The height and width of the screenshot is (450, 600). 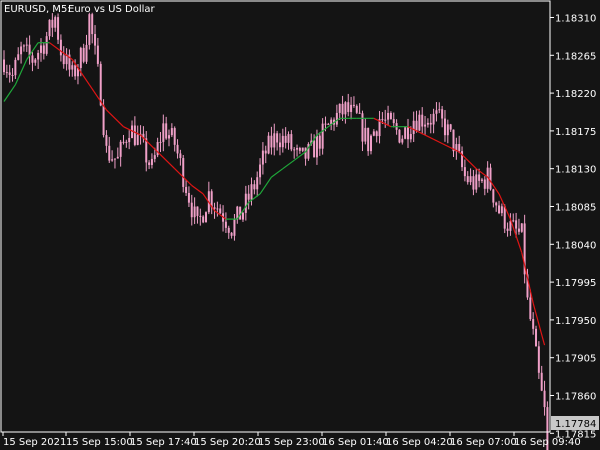 What do you see at coordinates (575, 359) in the screenshot?
I see `y-tick-label: 1.17905` at bounding box center [575, 359].